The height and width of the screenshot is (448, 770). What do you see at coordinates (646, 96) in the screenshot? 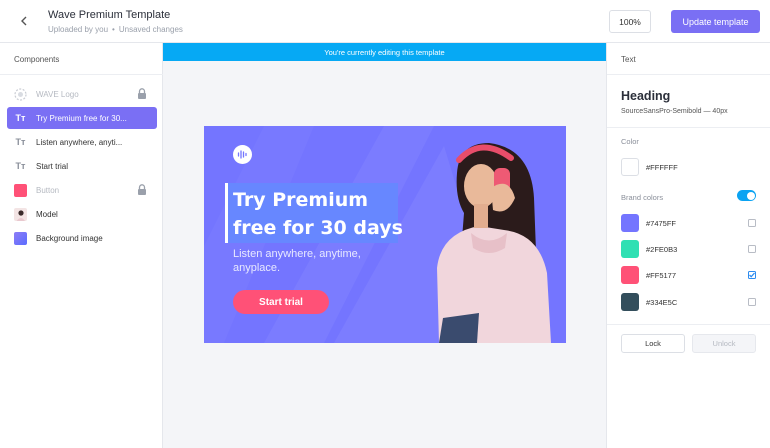
I see `selected-element-name: Heading` at bounding box center [646, 96].